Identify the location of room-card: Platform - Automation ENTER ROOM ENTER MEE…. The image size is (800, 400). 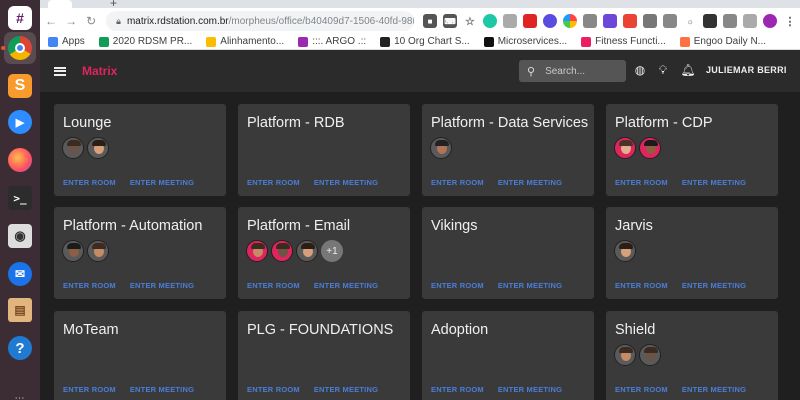
(140, 253).